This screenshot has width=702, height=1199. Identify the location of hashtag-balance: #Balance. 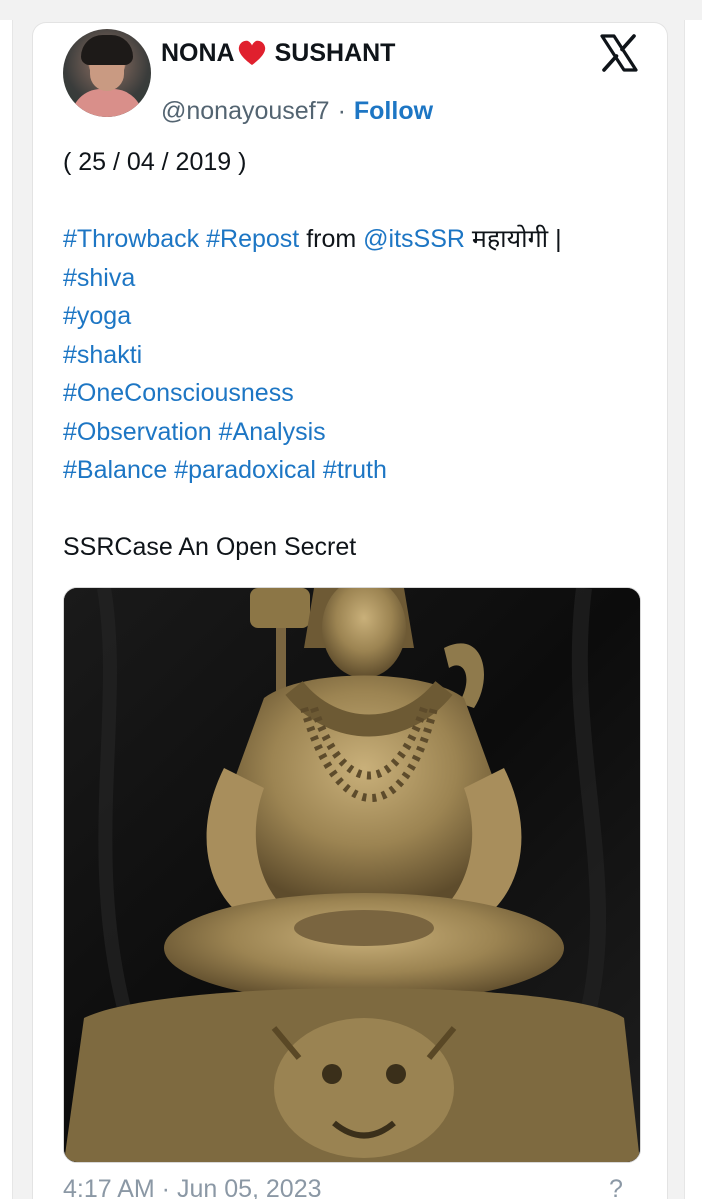
(115, 470).